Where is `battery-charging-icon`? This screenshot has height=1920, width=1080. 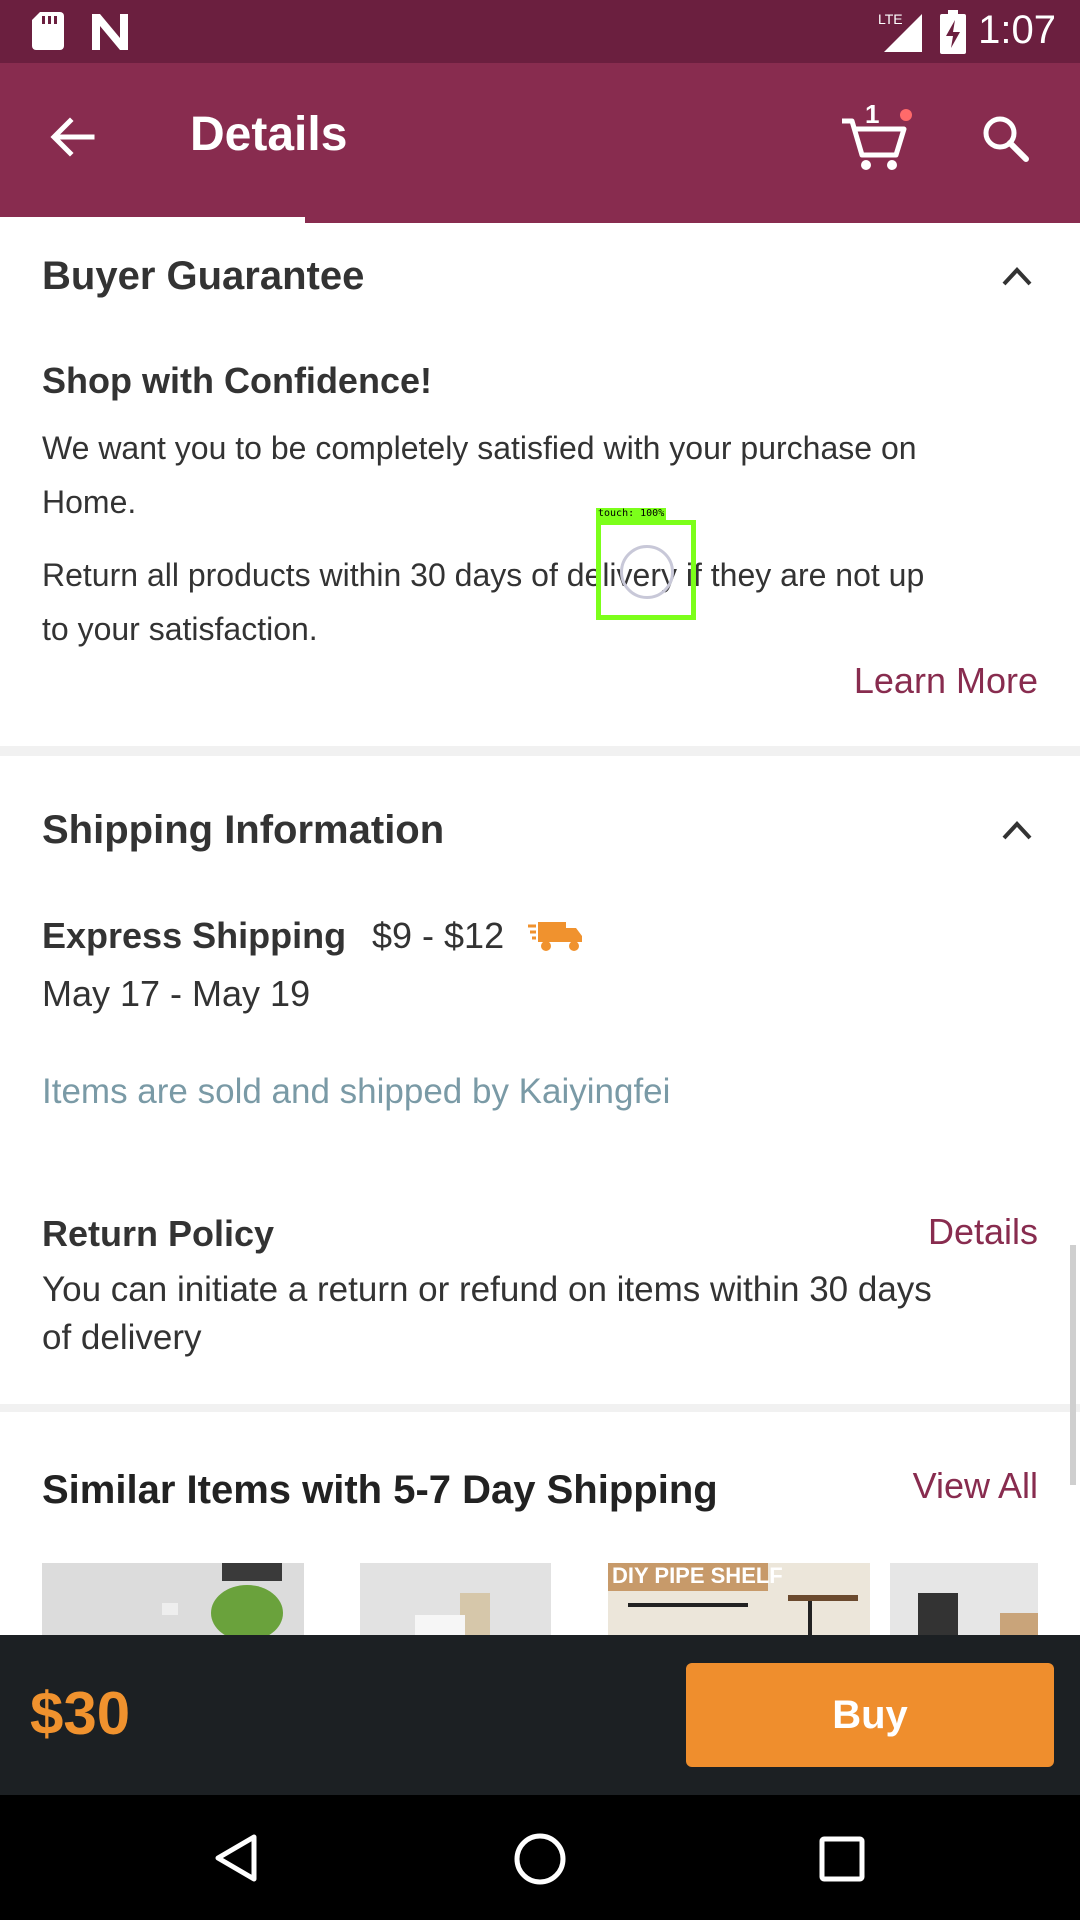 battery-charging-icon is located at coordinates (953, 32).